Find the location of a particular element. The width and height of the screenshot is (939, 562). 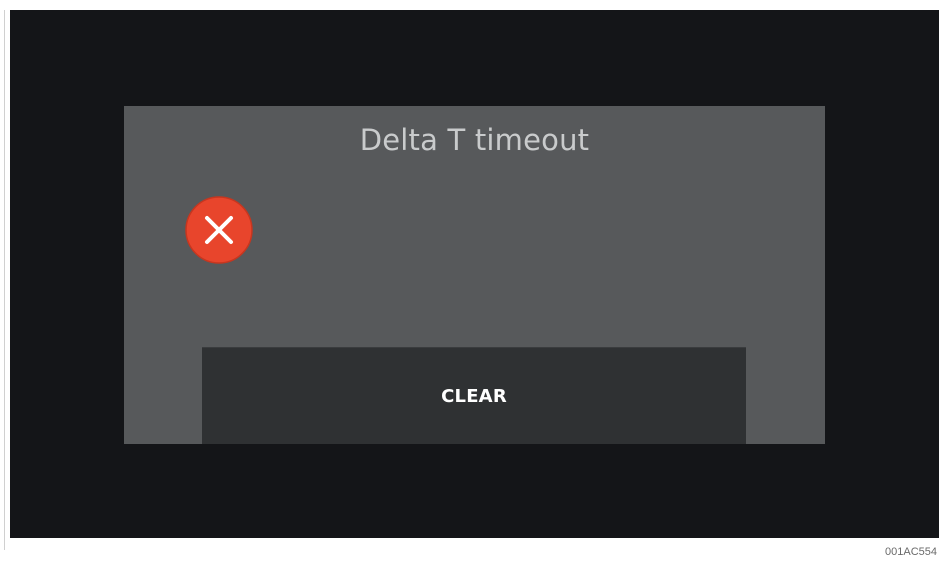

figure-reference-code: 001AC554 is located at coordinates (911, 552).